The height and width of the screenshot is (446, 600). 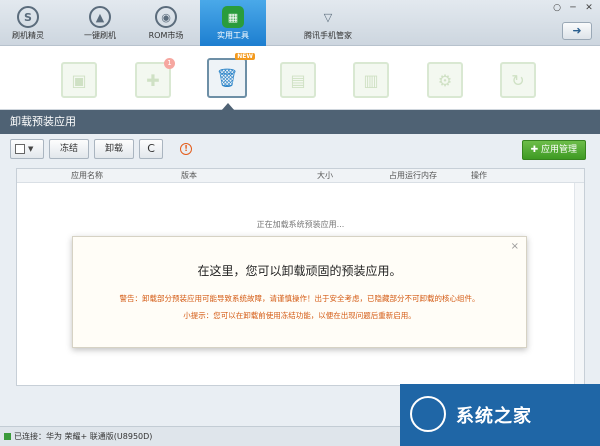 I want to click on nav-rom-market: ◉ ROM市场, so click(x=166, y=23).